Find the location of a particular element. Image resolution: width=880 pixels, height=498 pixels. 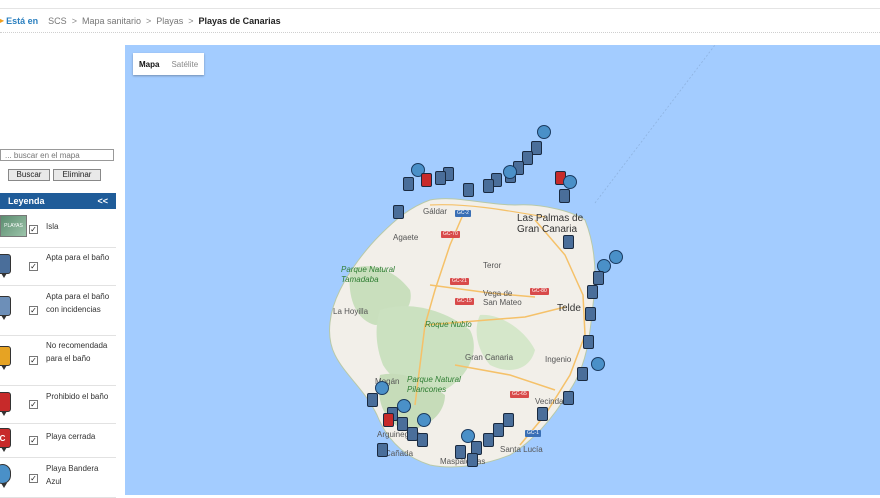

bathing-prohibited-icon is located at coordinates (5, 404).